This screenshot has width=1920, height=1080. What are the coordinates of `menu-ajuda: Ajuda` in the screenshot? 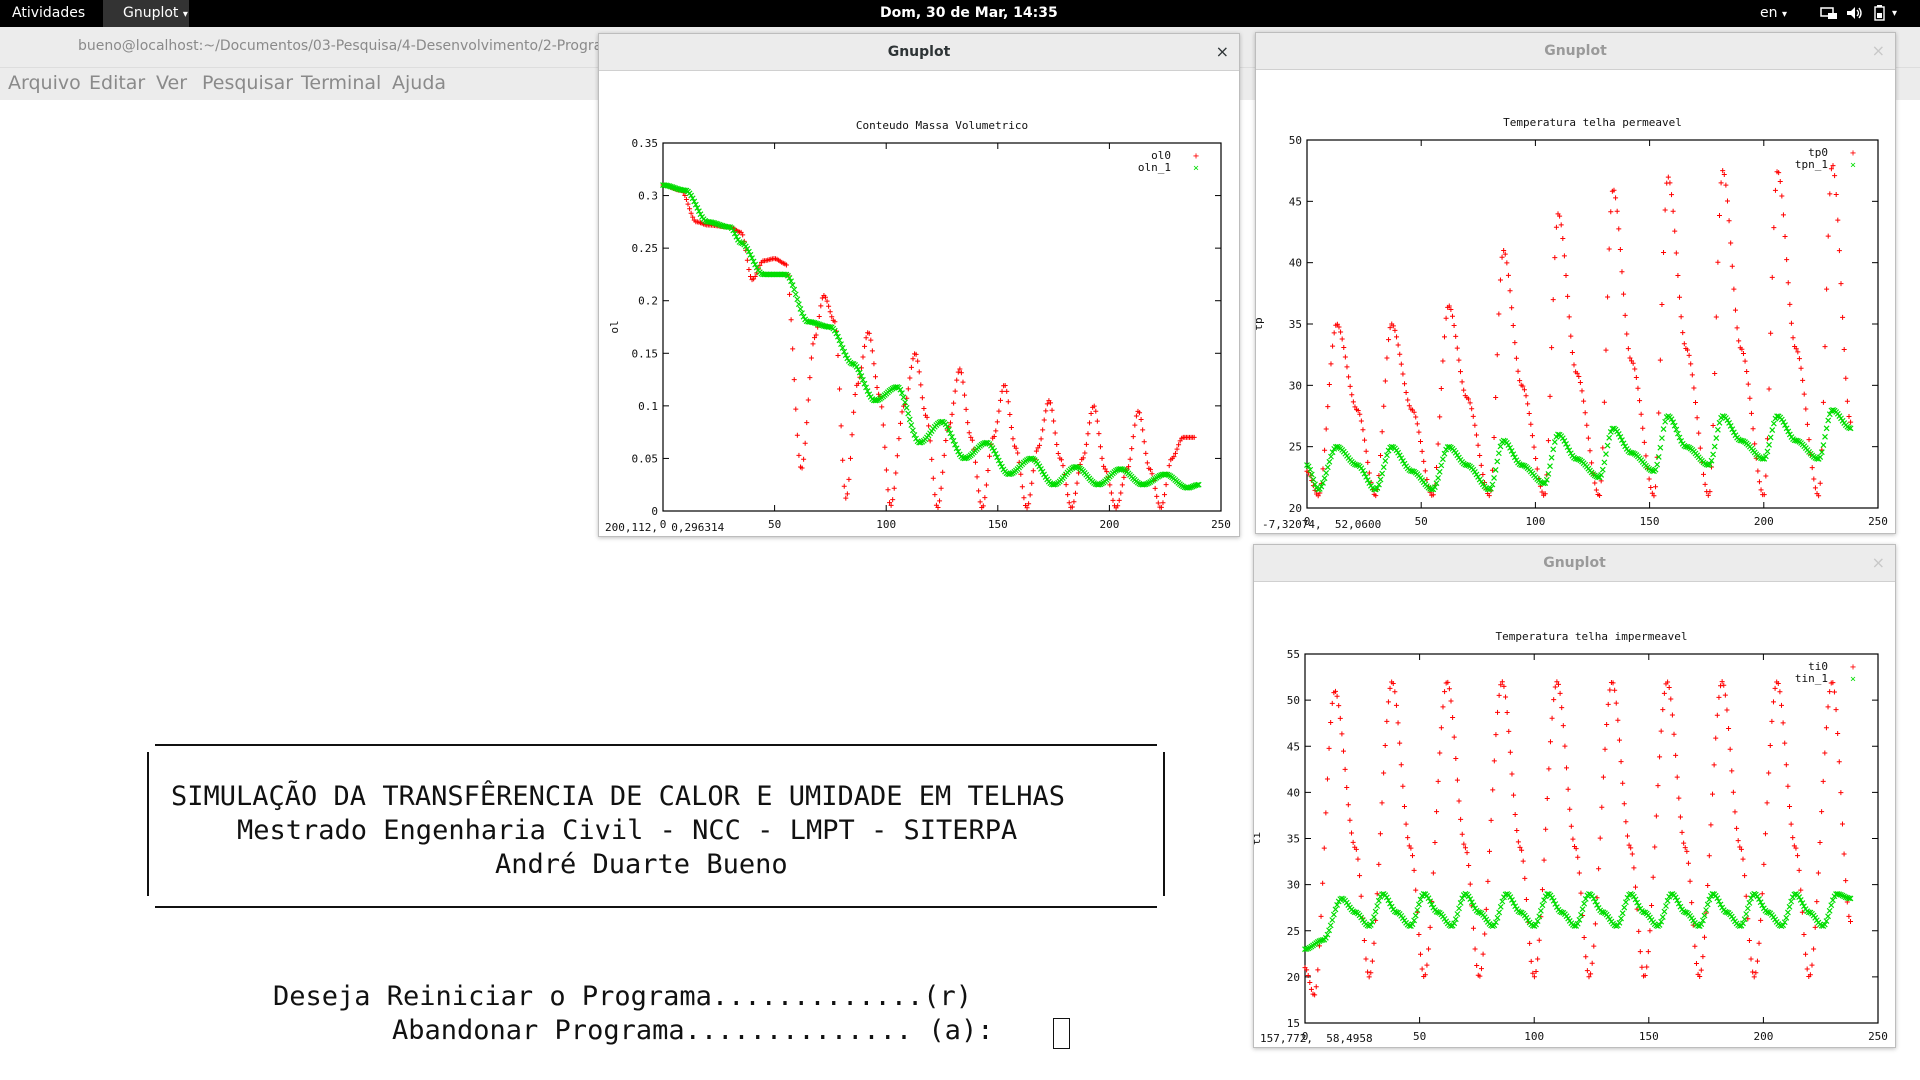 It's located at (419, 83).